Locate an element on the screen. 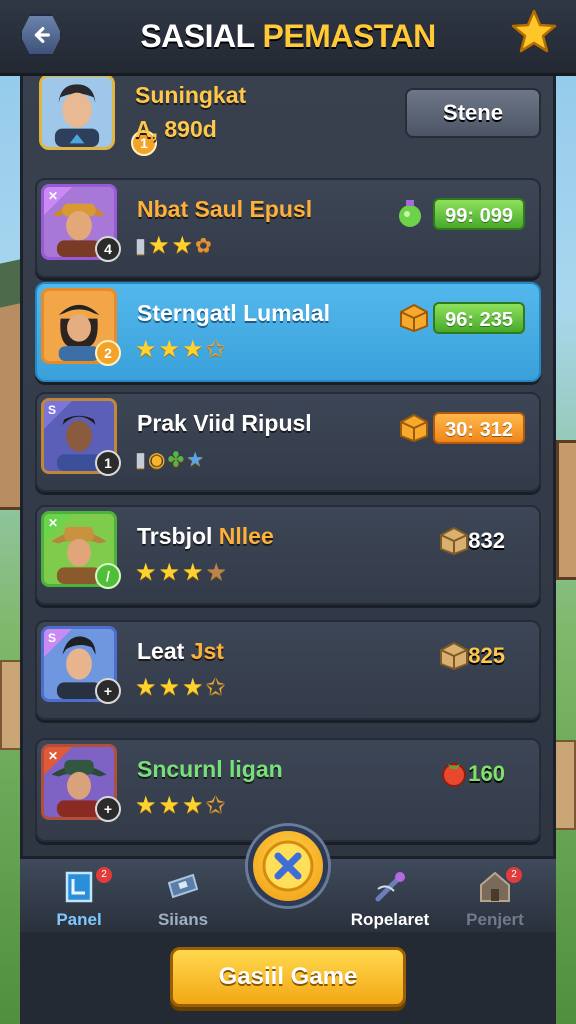  item-icons: ▮ ◉ ✤ ★ is located at coordinates (169, 460).